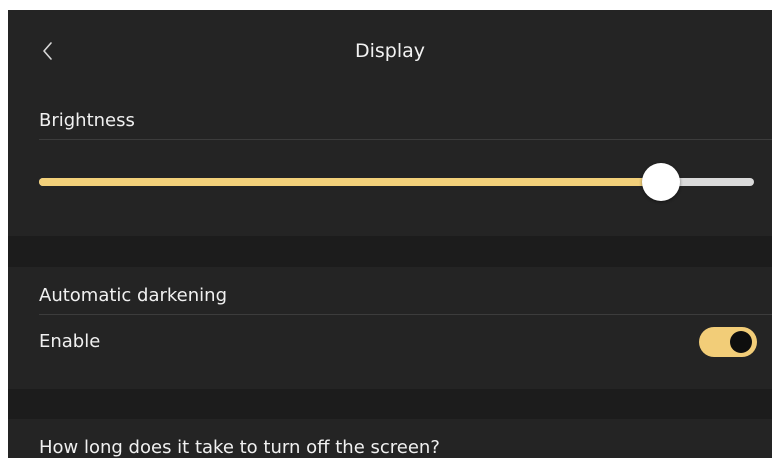 The width and height of the screenshot is (772, 458). What do you see at coordinates (87, 120) in the screenshot?
I see `brightness-label: Brightness` at bounding box center [87, 120].